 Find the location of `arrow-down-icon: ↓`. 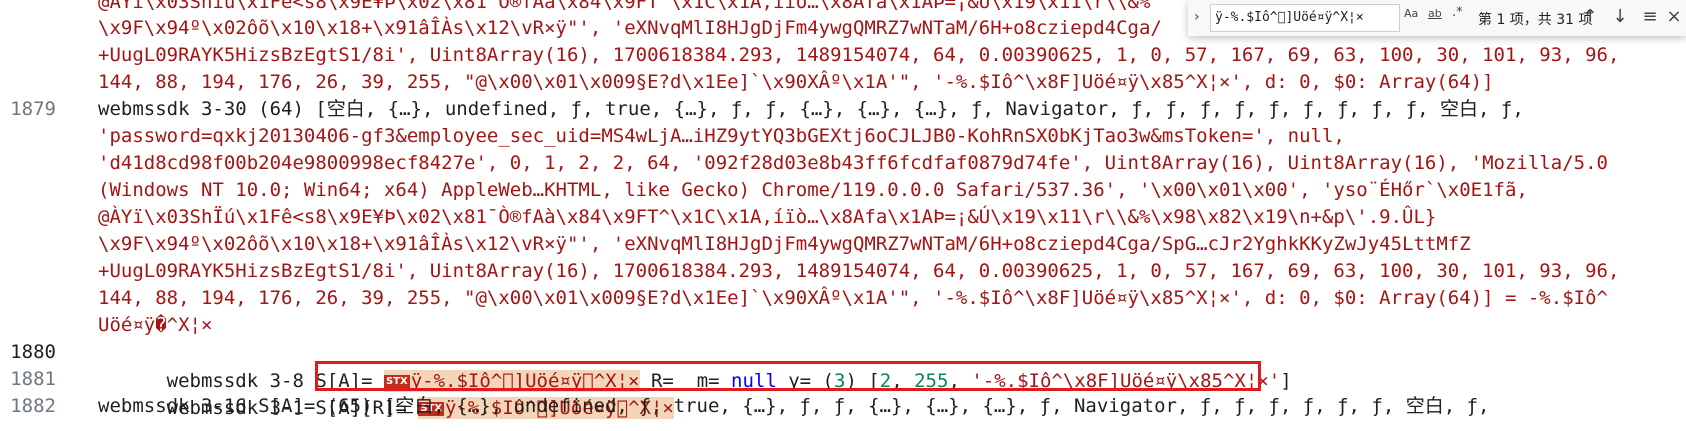

arrow-down-icon: ↓ is located at coordinates (1620, 17).